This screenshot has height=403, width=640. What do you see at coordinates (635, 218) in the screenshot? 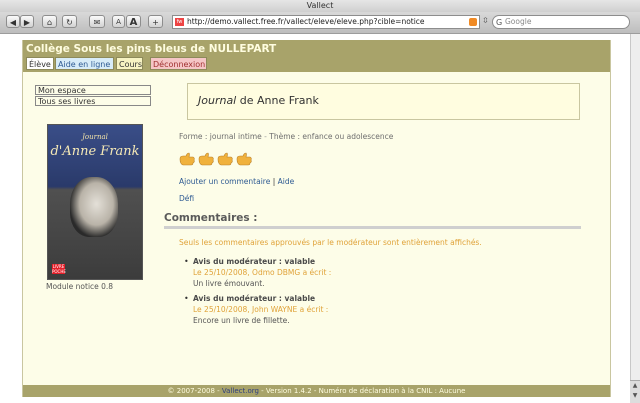
I see `vertical-scrollbar` at bounding box center [635, 218].